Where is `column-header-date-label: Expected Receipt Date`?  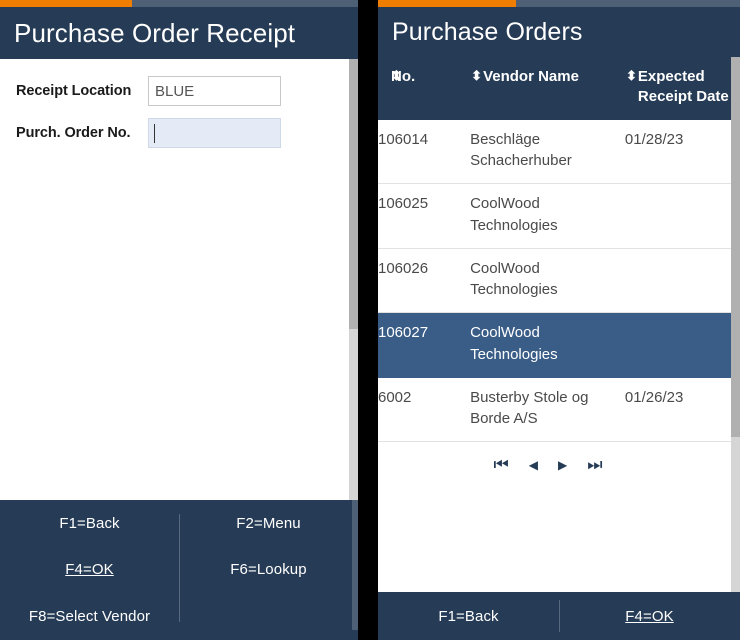 column-header-date-label: Expected Receipt Date is located at coordinates (683, 87).